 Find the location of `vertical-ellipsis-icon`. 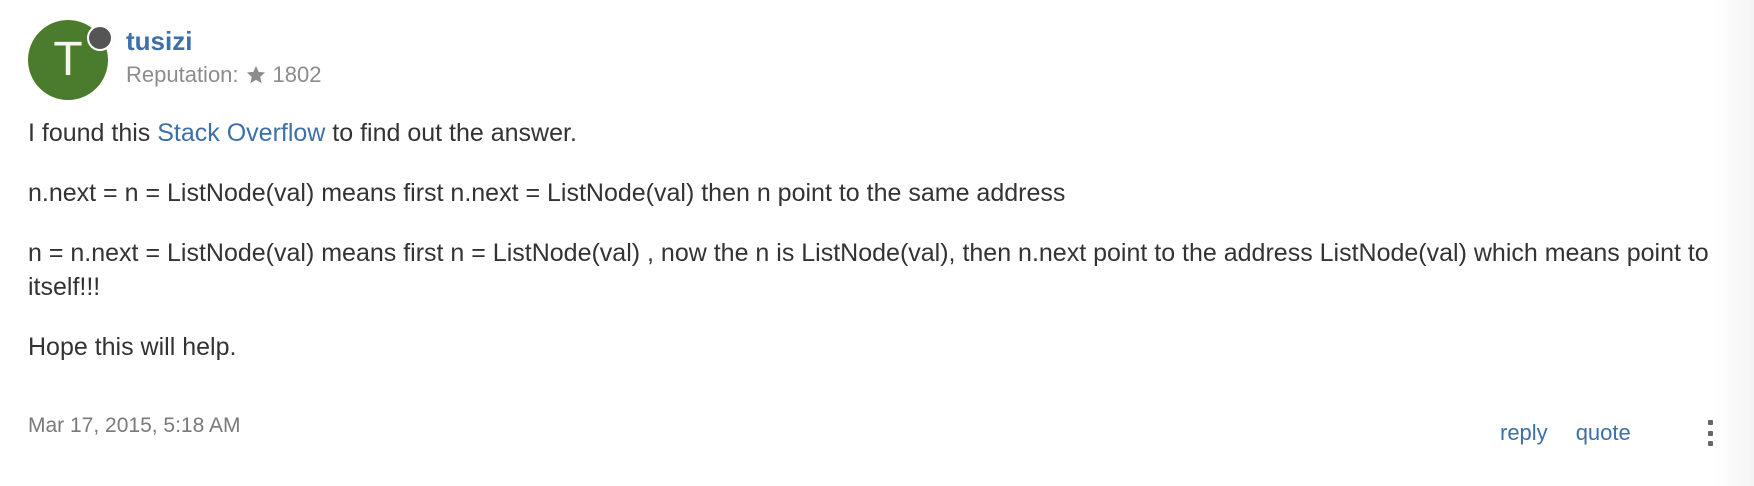

vertical-ellipsis-icon is located at coordinates (1710, 433).